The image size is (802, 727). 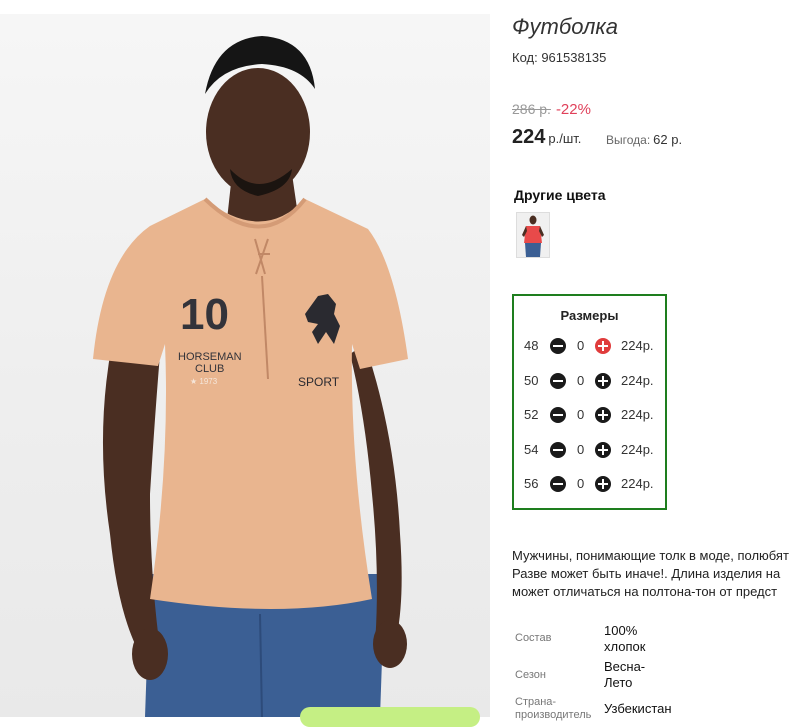 What do you see at coordinates (536, 702) in the screenshot?
I see `attribute-label-line: Страна-` at bounding box center [536, 702].